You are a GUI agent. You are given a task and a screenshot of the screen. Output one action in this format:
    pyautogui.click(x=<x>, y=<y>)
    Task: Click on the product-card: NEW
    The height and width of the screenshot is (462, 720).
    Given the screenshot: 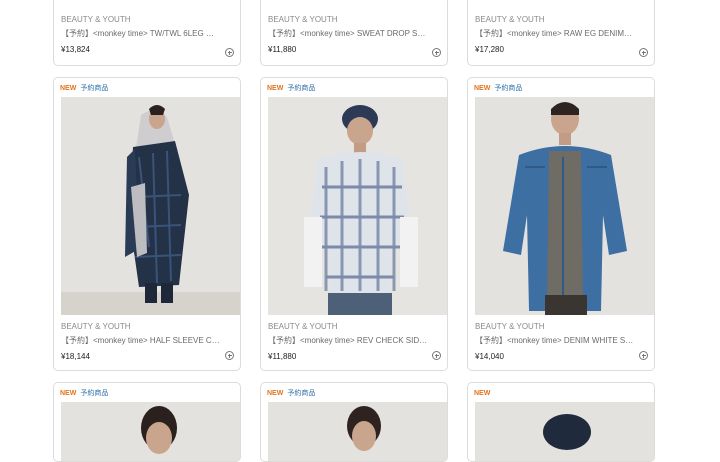 What is the action you would take?
    pyautogui.click(x=561, y=422)
    